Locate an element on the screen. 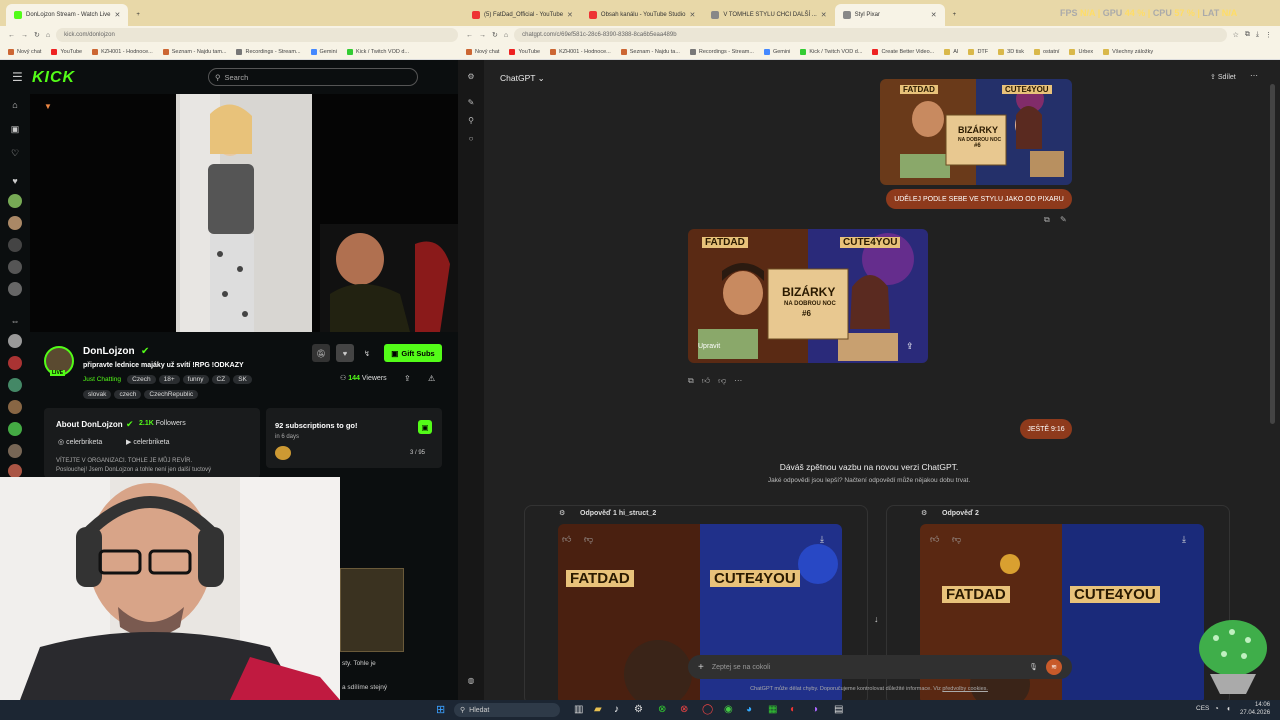 This screenshot has height=720, width=1280. kick-logo: KICK is located at coordinates (53, 78).